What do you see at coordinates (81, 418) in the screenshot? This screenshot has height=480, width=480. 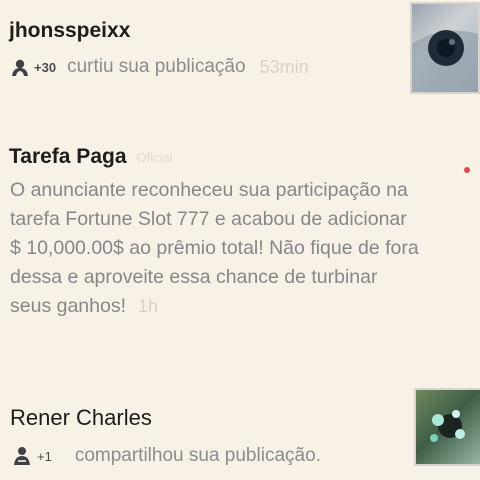 I see `notification-username: Rener Charles` at bounding box center [81, 418].